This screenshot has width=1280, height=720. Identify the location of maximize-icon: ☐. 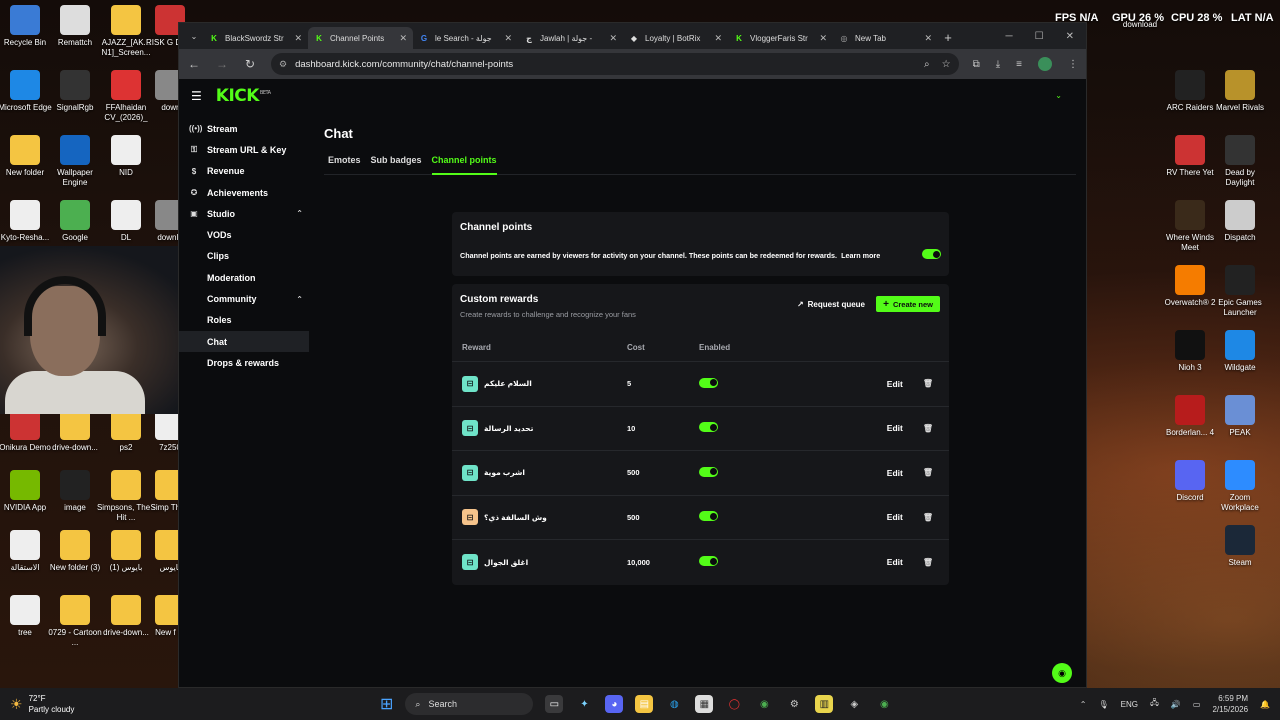
(1039, 36).